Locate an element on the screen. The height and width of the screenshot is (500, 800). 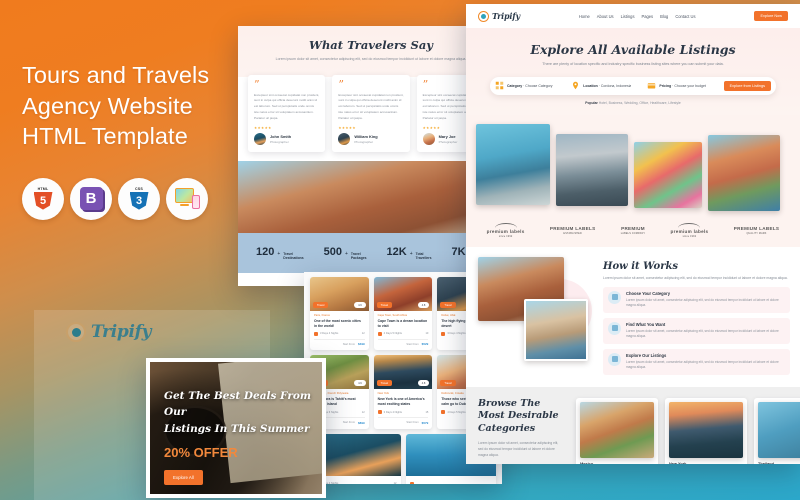
author-name: William King is located at coordinates (366, 137).